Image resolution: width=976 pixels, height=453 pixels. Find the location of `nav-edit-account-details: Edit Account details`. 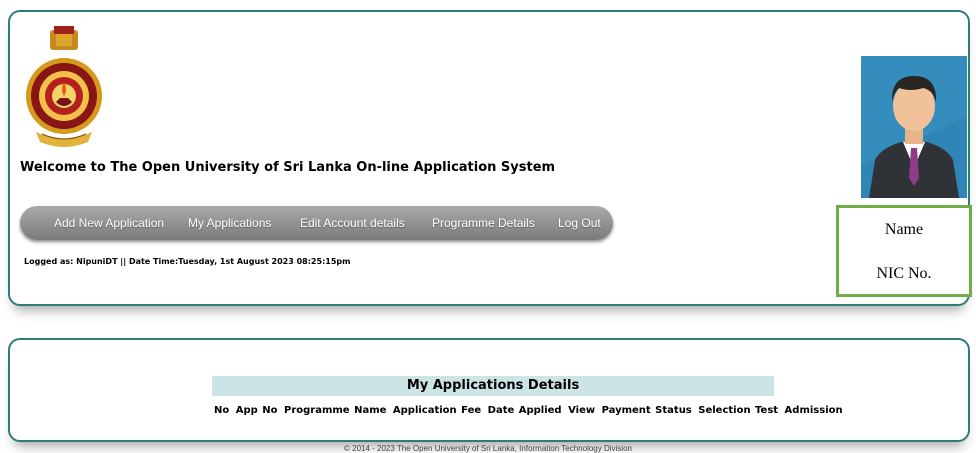

nav-edit-account-details: Edit Account details is located at coordinates (352, 223).